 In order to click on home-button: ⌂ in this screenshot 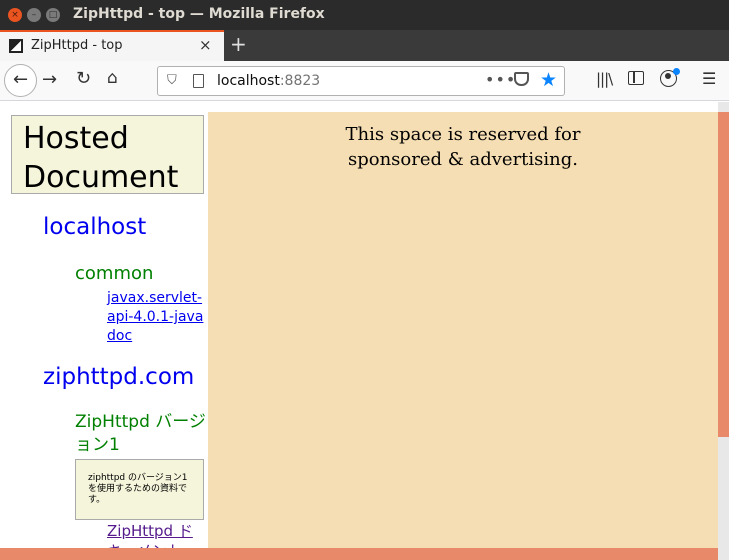, I will do `click(112, 78)`.